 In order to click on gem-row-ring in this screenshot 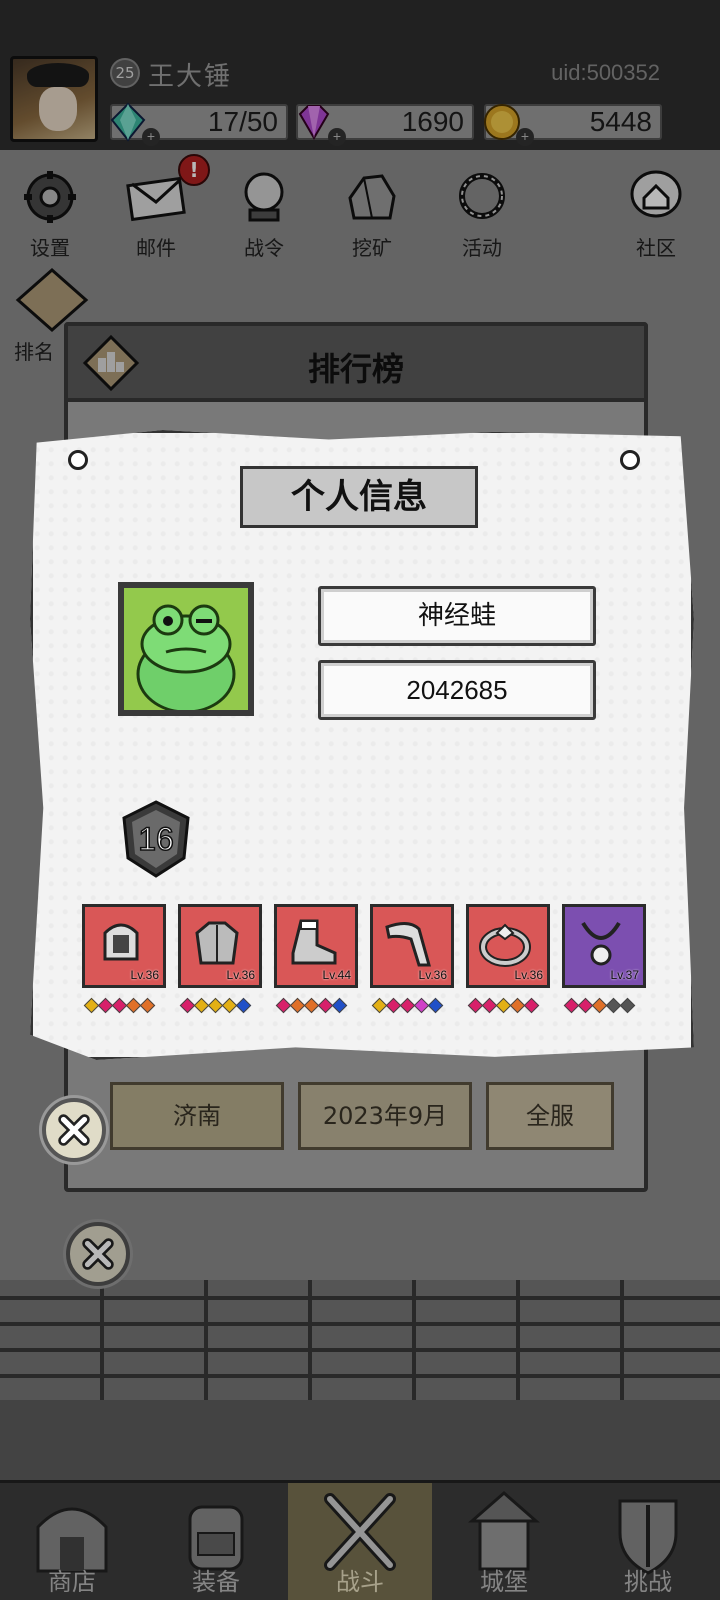, I will do `click(503, 1005)`.